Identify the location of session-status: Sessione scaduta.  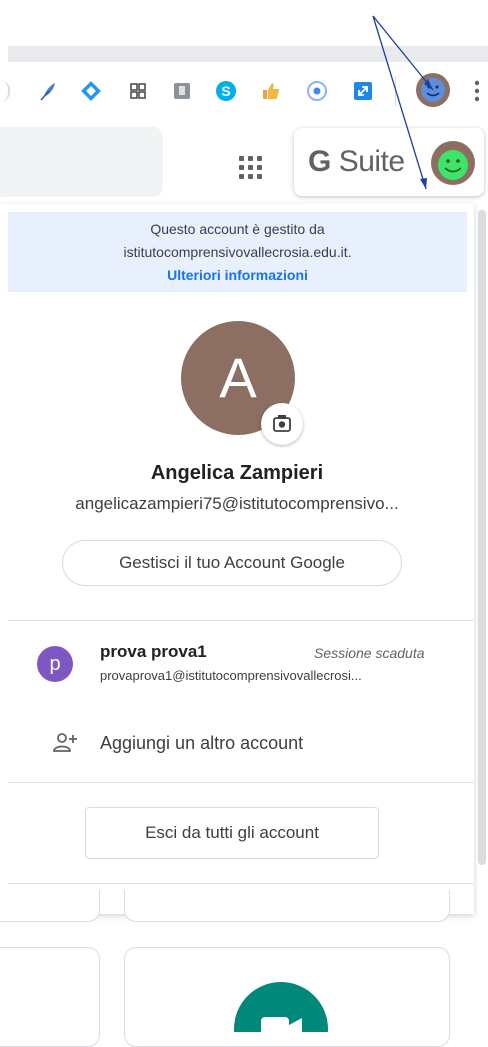
(369, 653).